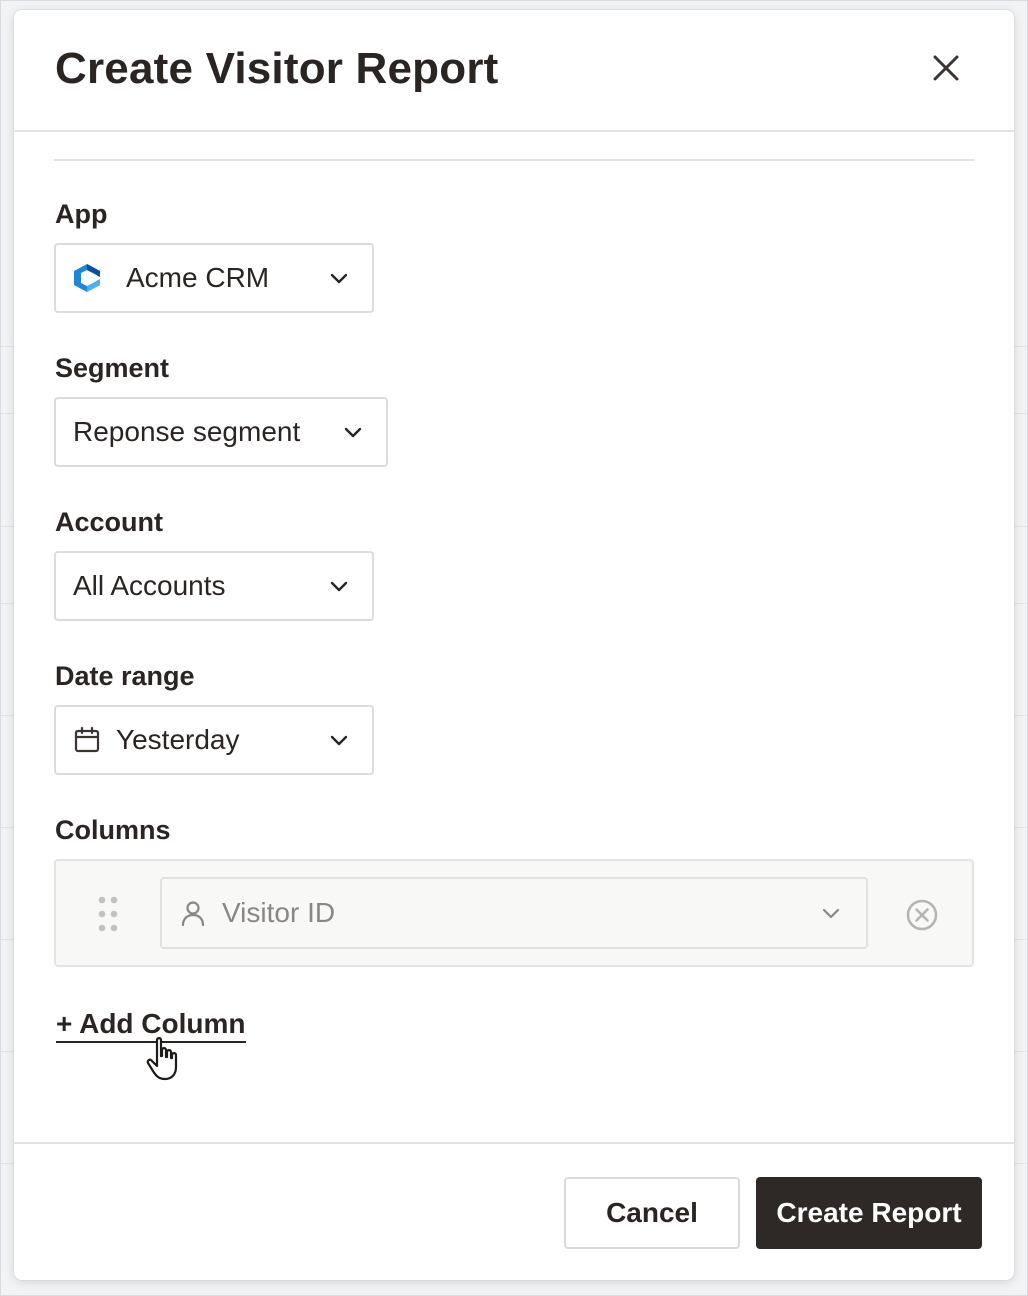 The image size is (1028, 1296). Describe the element at coordinates (869, 1213) in the screenshot. I see `create-report-button: Create Report` at that location.